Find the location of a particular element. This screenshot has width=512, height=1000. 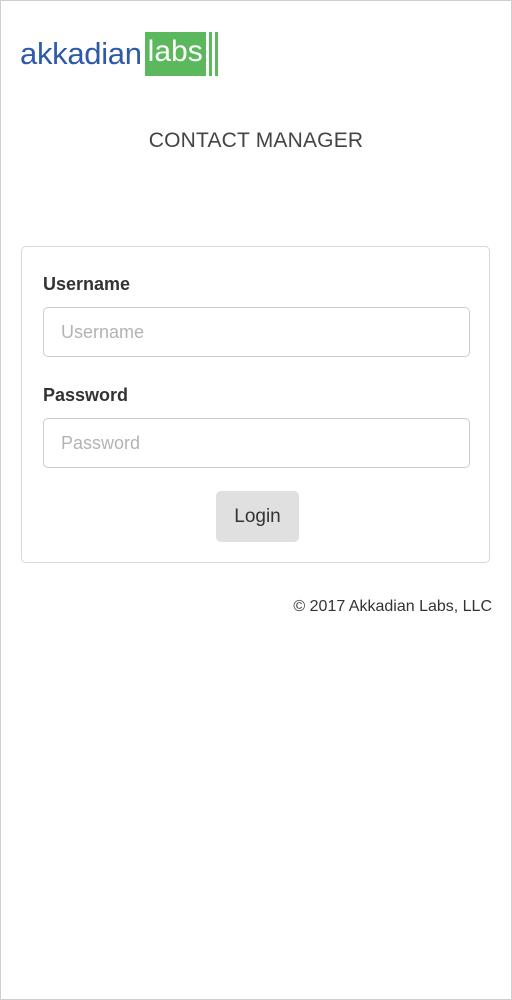

logo-wordmark-labs: labs is located at coordinates (175, 51).